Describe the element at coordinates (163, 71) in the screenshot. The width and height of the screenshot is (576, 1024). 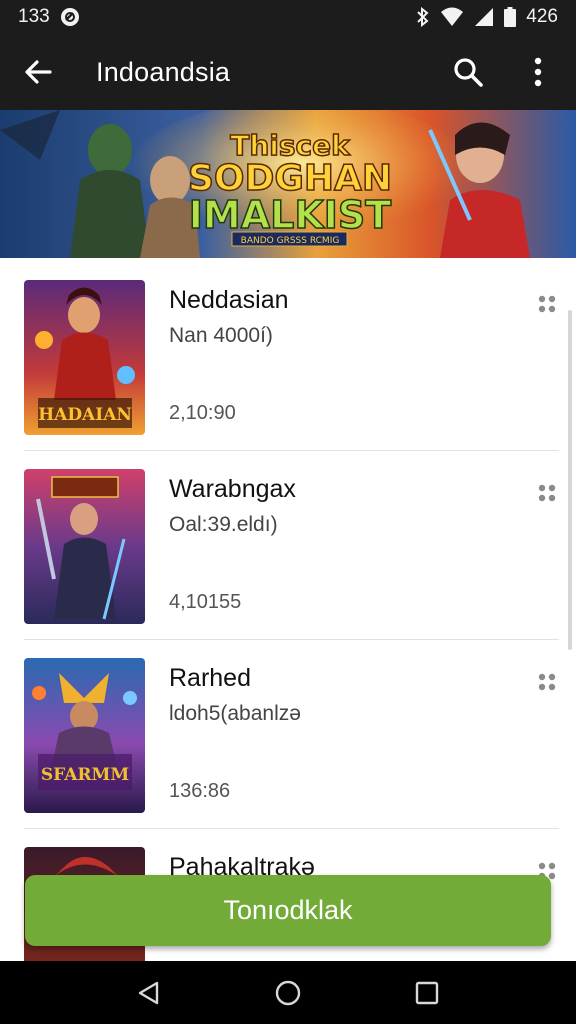
I see `page-title: Indoandsia` at that location.